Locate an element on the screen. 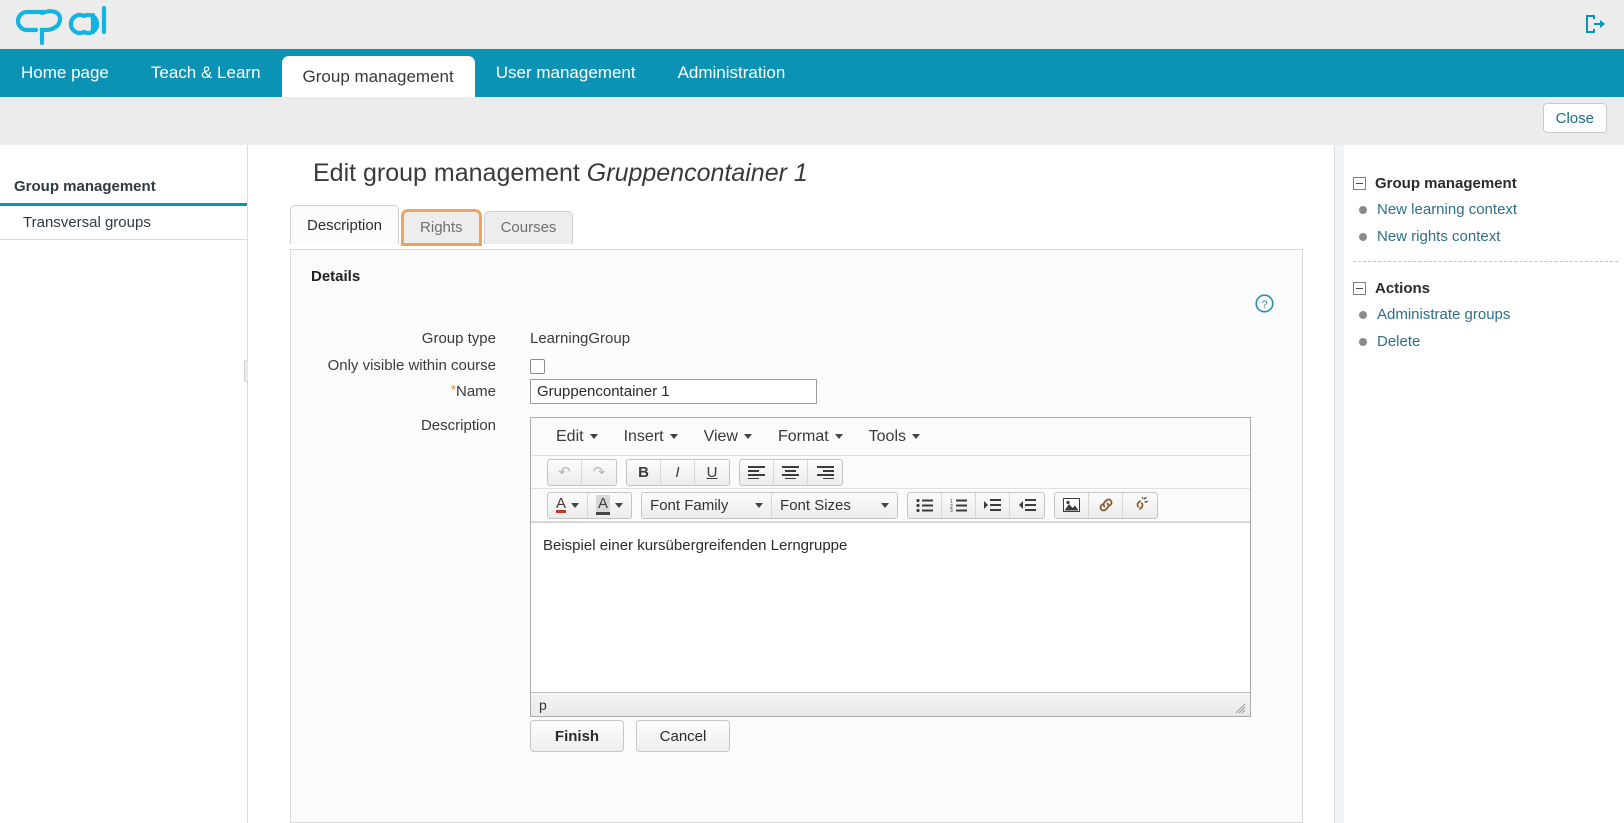 This screenshot has height=823, width=1624. editor-toolbar-row-1: ↶ ↷ B I U is located at coordinates (890, 472).